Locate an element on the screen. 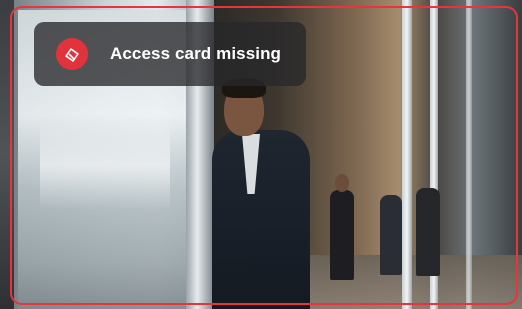 This screenshot has width=522, height=309. alert-message: Access card missing is located at coordinates (196, 53).